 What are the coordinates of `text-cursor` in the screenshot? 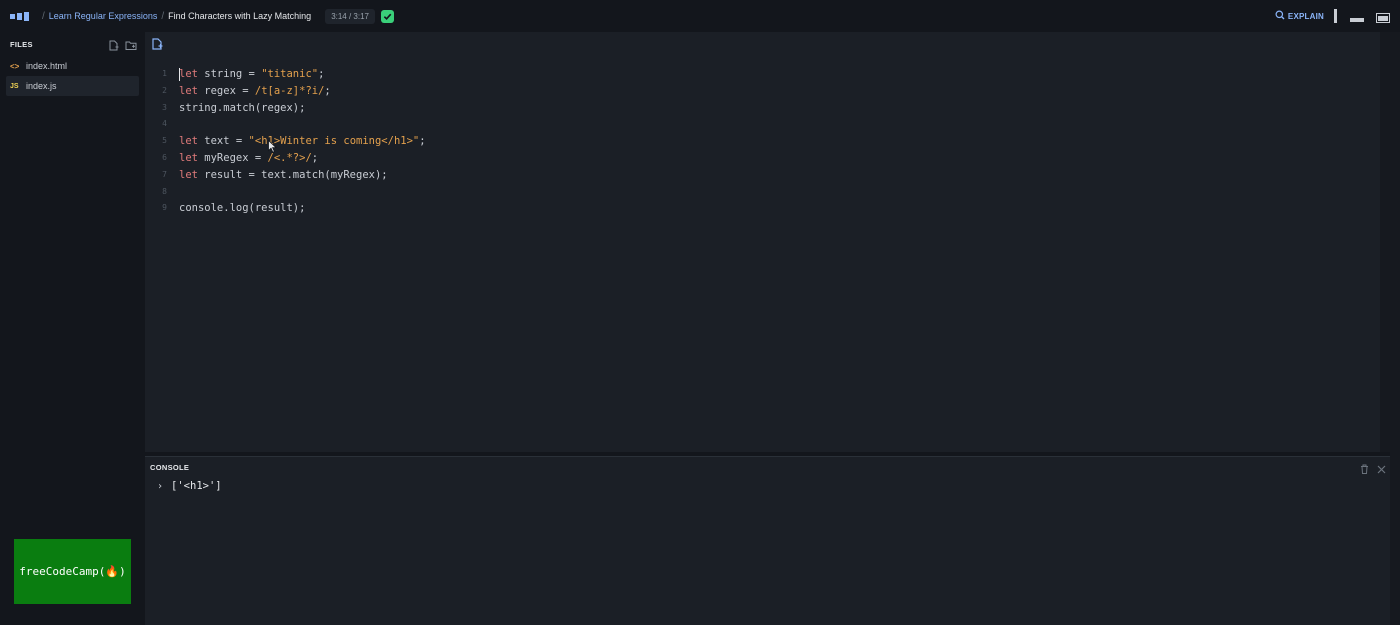 It's located at (179, 74).